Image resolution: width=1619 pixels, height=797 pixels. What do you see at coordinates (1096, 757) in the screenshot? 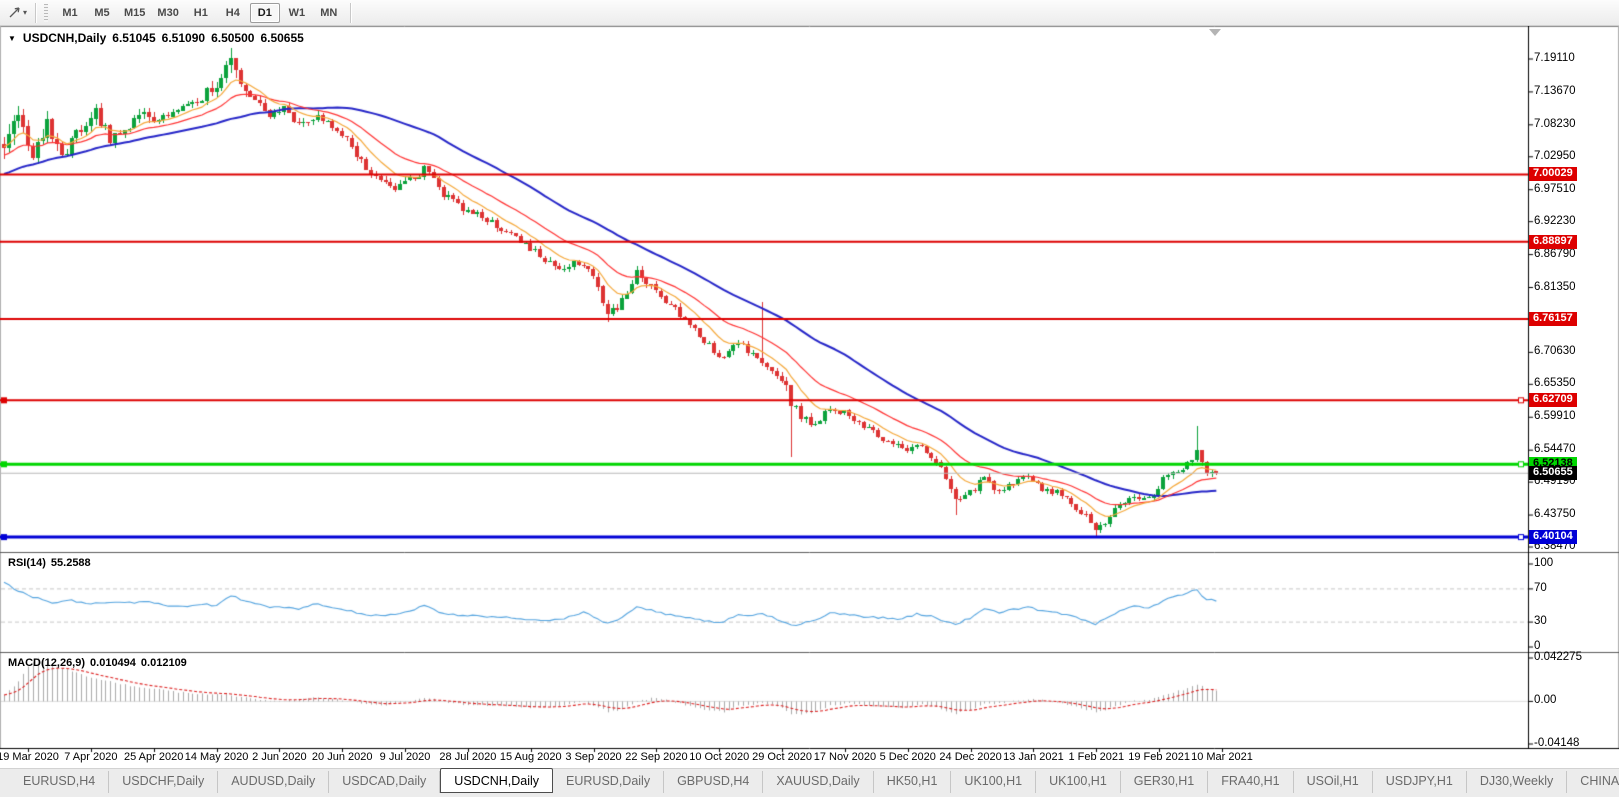
I see `date-axis-label: 1 Feb 2021` at bounding box center [1096, 757].